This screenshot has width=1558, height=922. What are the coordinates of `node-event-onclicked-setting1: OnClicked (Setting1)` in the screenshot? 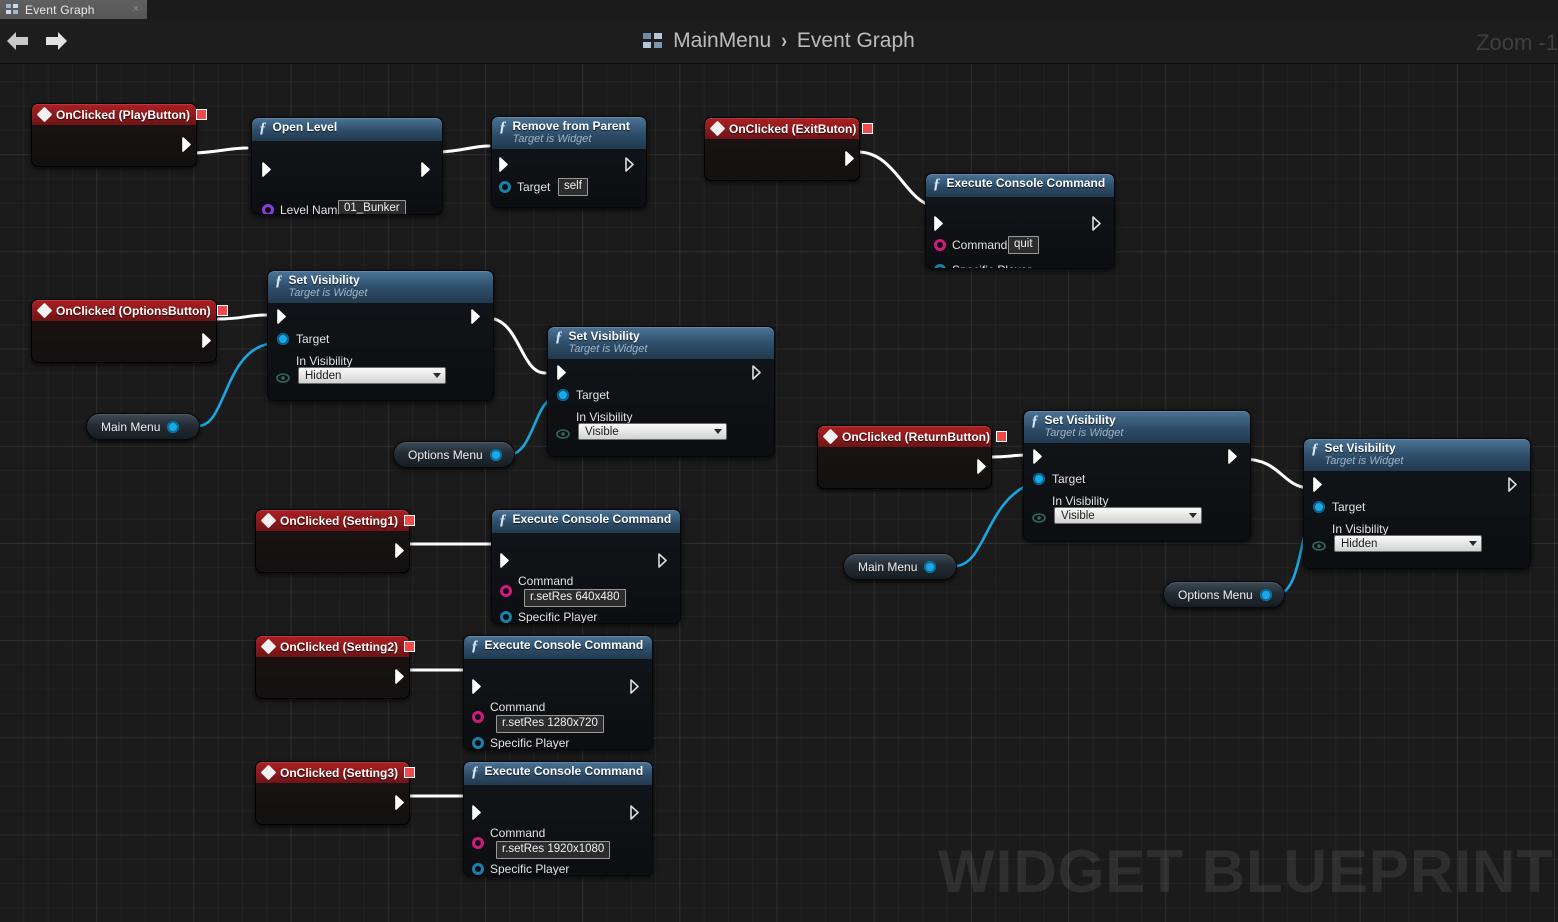 It's located at (335, 541).